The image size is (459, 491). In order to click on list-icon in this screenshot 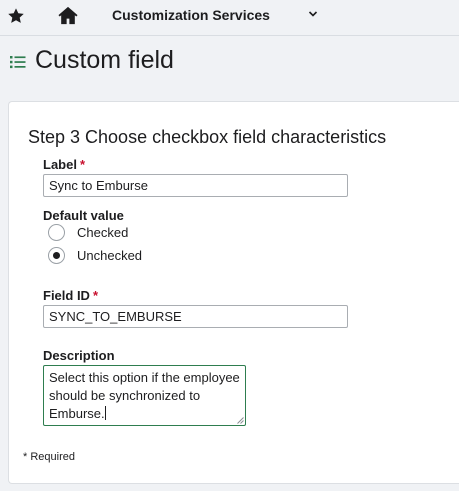, I will do `click(18, 62)`.